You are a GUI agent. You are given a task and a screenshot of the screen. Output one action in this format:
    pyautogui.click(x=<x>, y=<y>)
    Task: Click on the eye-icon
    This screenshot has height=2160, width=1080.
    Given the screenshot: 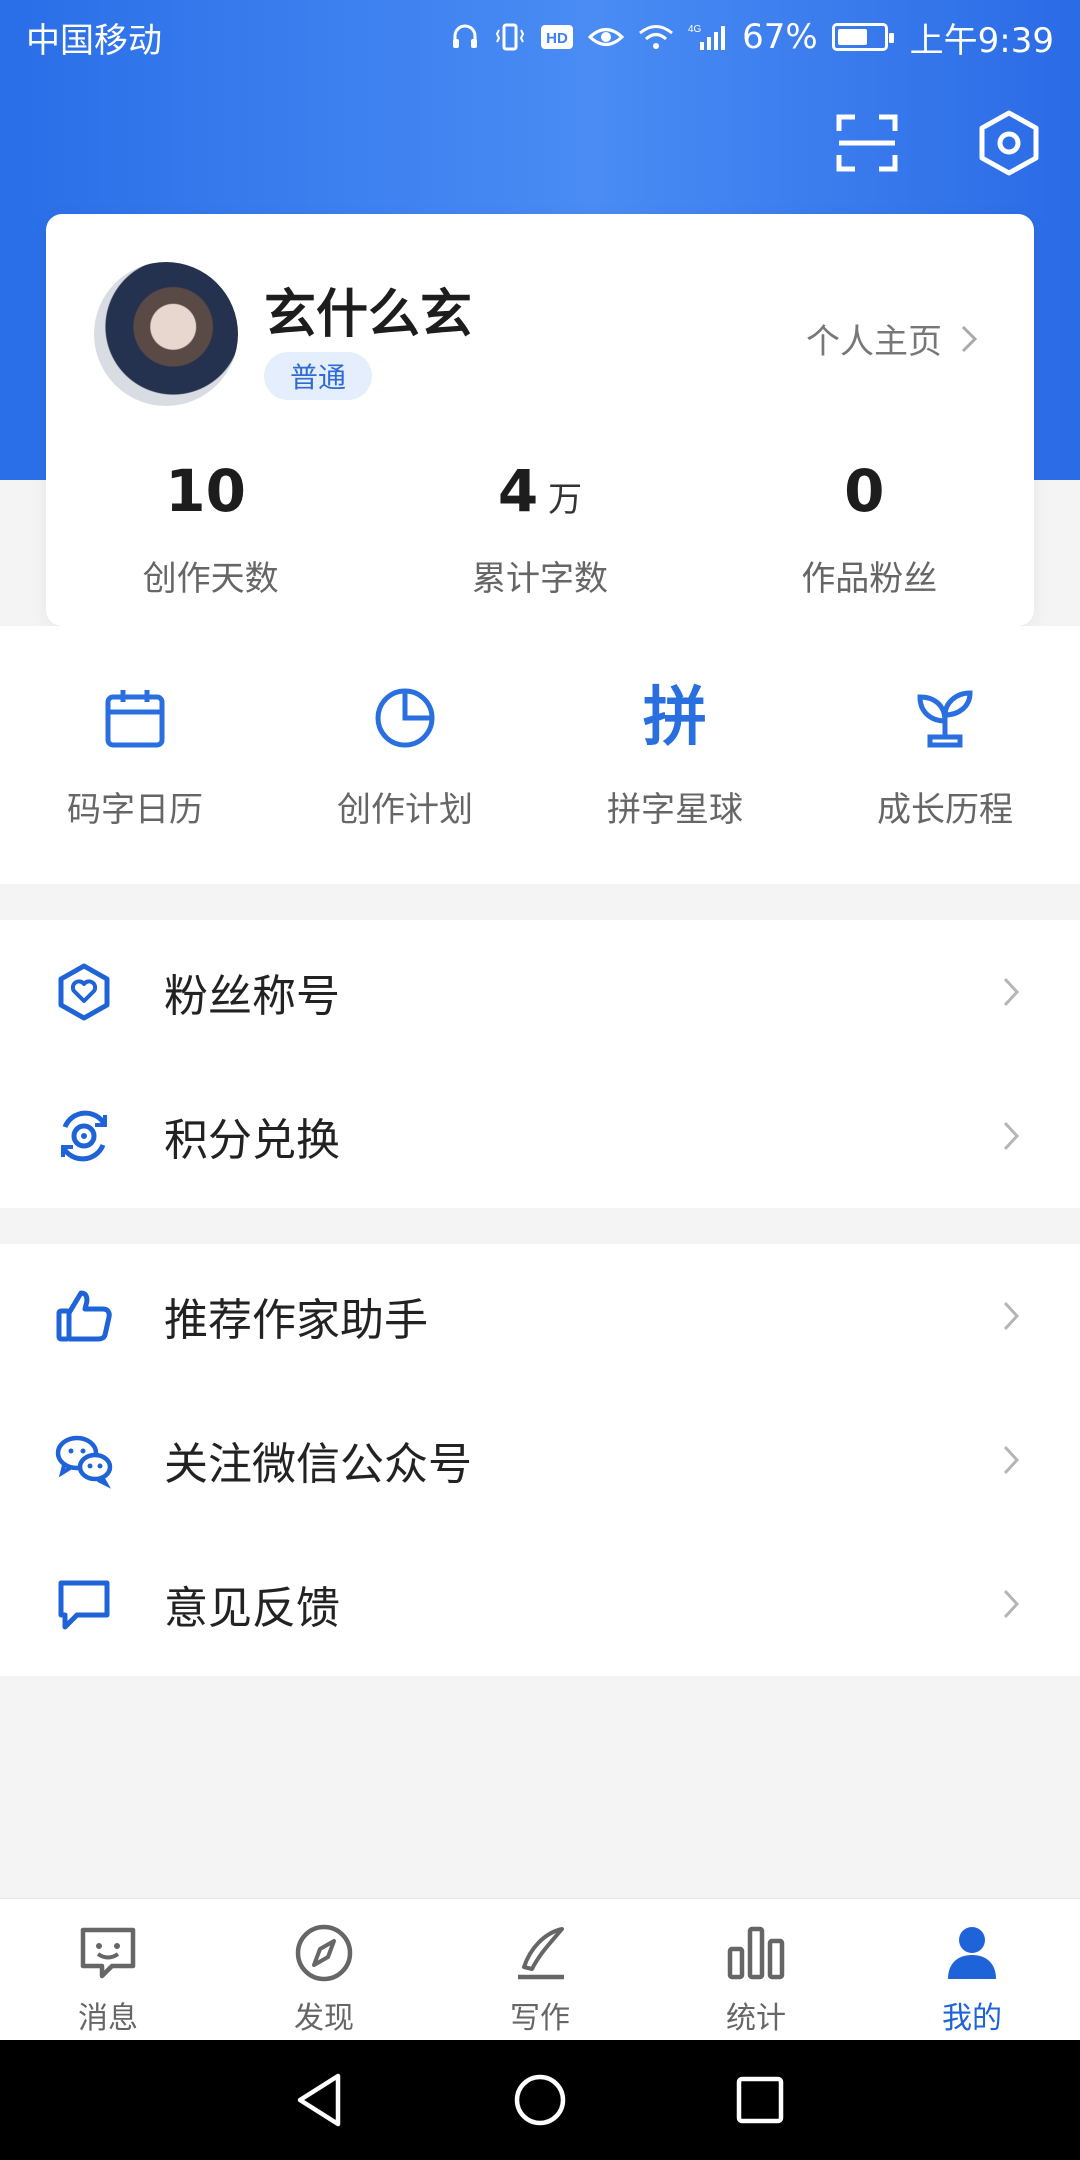 What is the action you would take?
    pyautogui.click(x=606, y=37)
    